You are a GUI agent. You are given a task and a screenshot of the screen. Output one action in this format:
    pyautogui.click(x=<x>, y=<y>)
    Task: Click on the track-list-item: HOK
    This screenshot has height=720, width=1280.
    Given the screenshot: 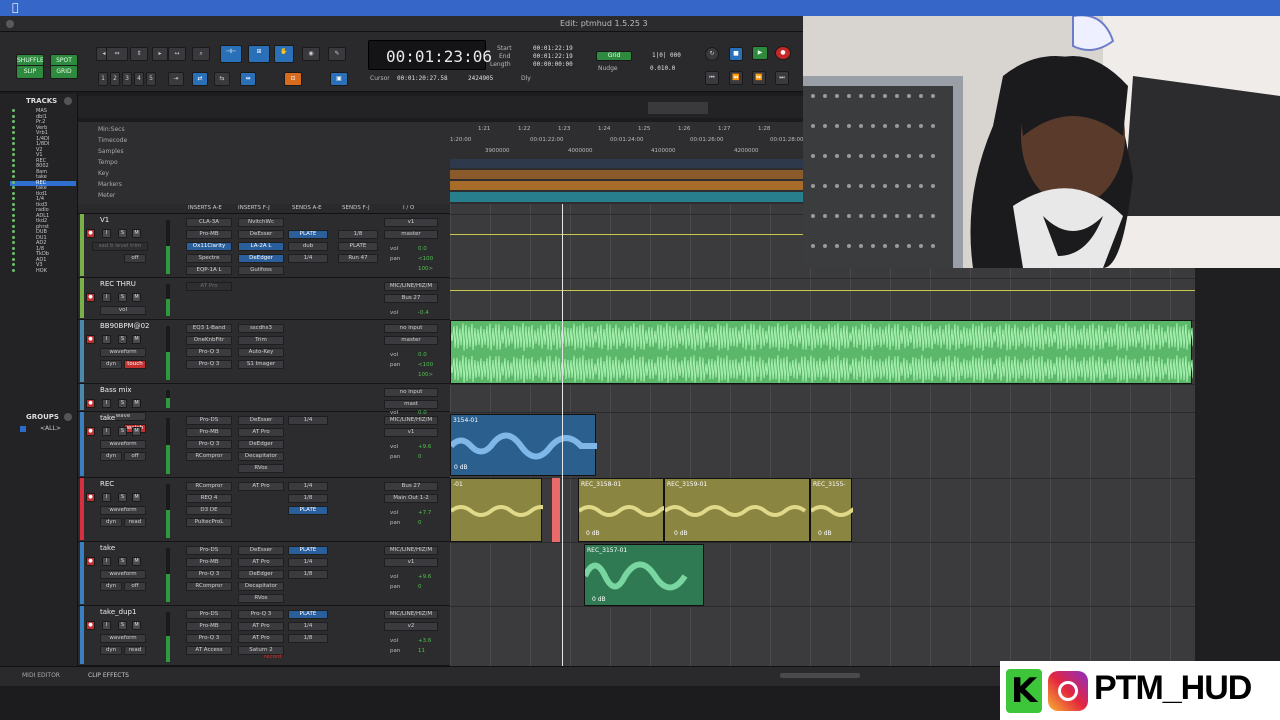 What is the action you would take?
    pyautogui.click(x=43, y=271)
    